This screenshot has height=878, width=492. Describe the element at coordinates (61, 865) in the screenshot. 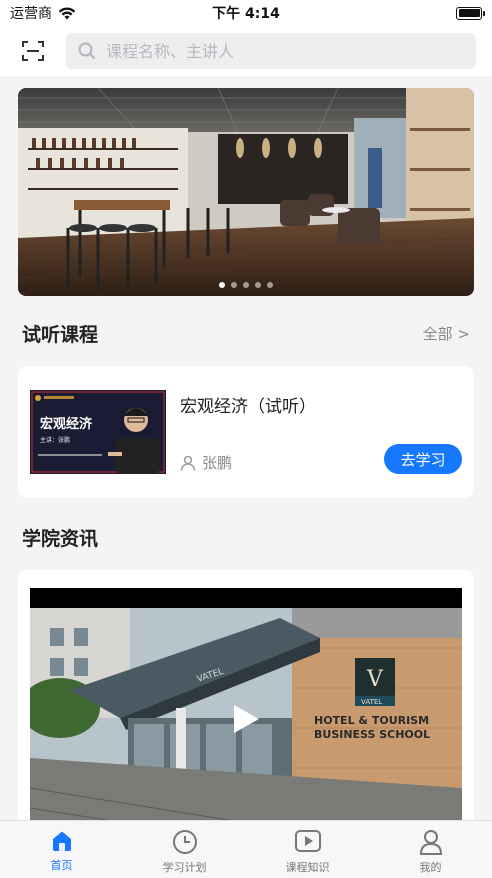

I see `tab-label: 首页` at that location.